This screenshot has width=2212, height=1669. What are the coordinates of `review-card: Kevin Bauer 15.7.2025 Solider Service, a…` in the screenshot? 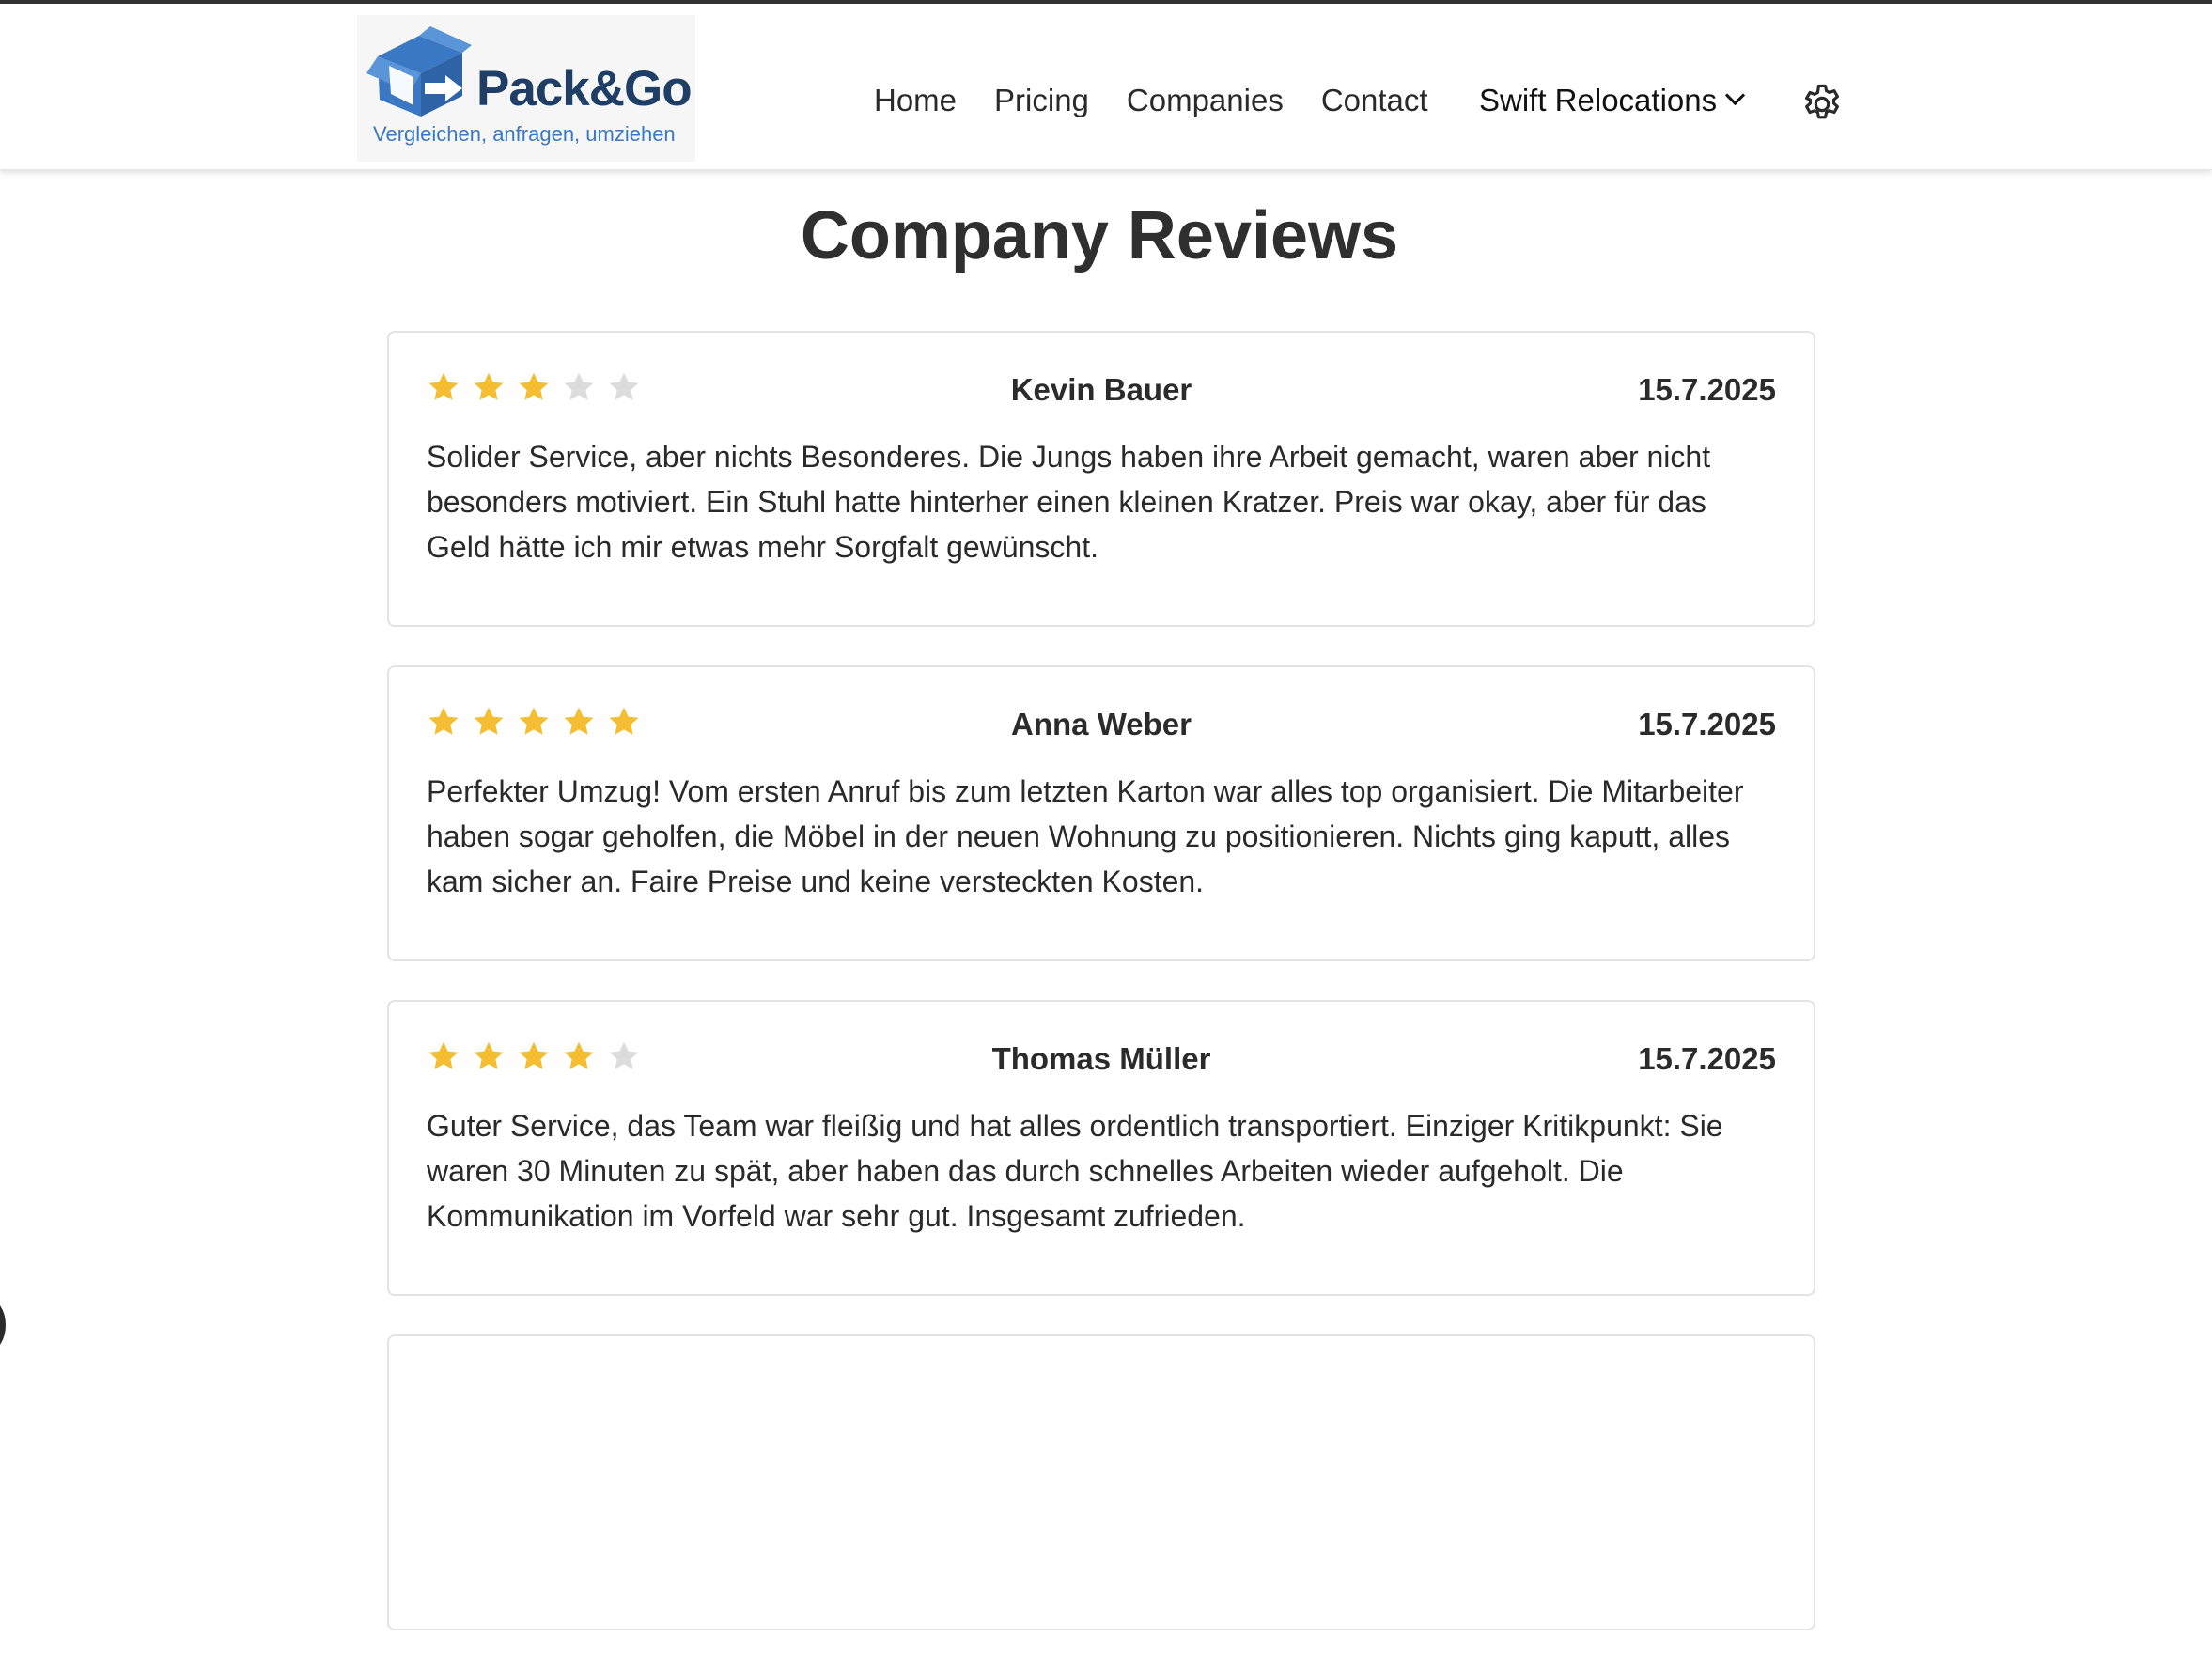 It's located at (1101, 479).